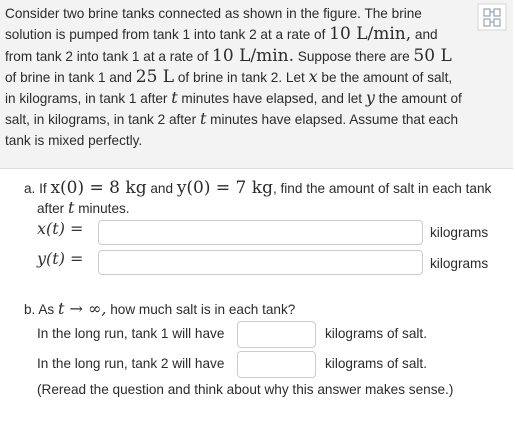 This screenshot has width=515, height=434. What do you see at coordinates (37, 188) in the screenshot?
I see `part-a-prefix: a. If` at bounding box center [37, 188].